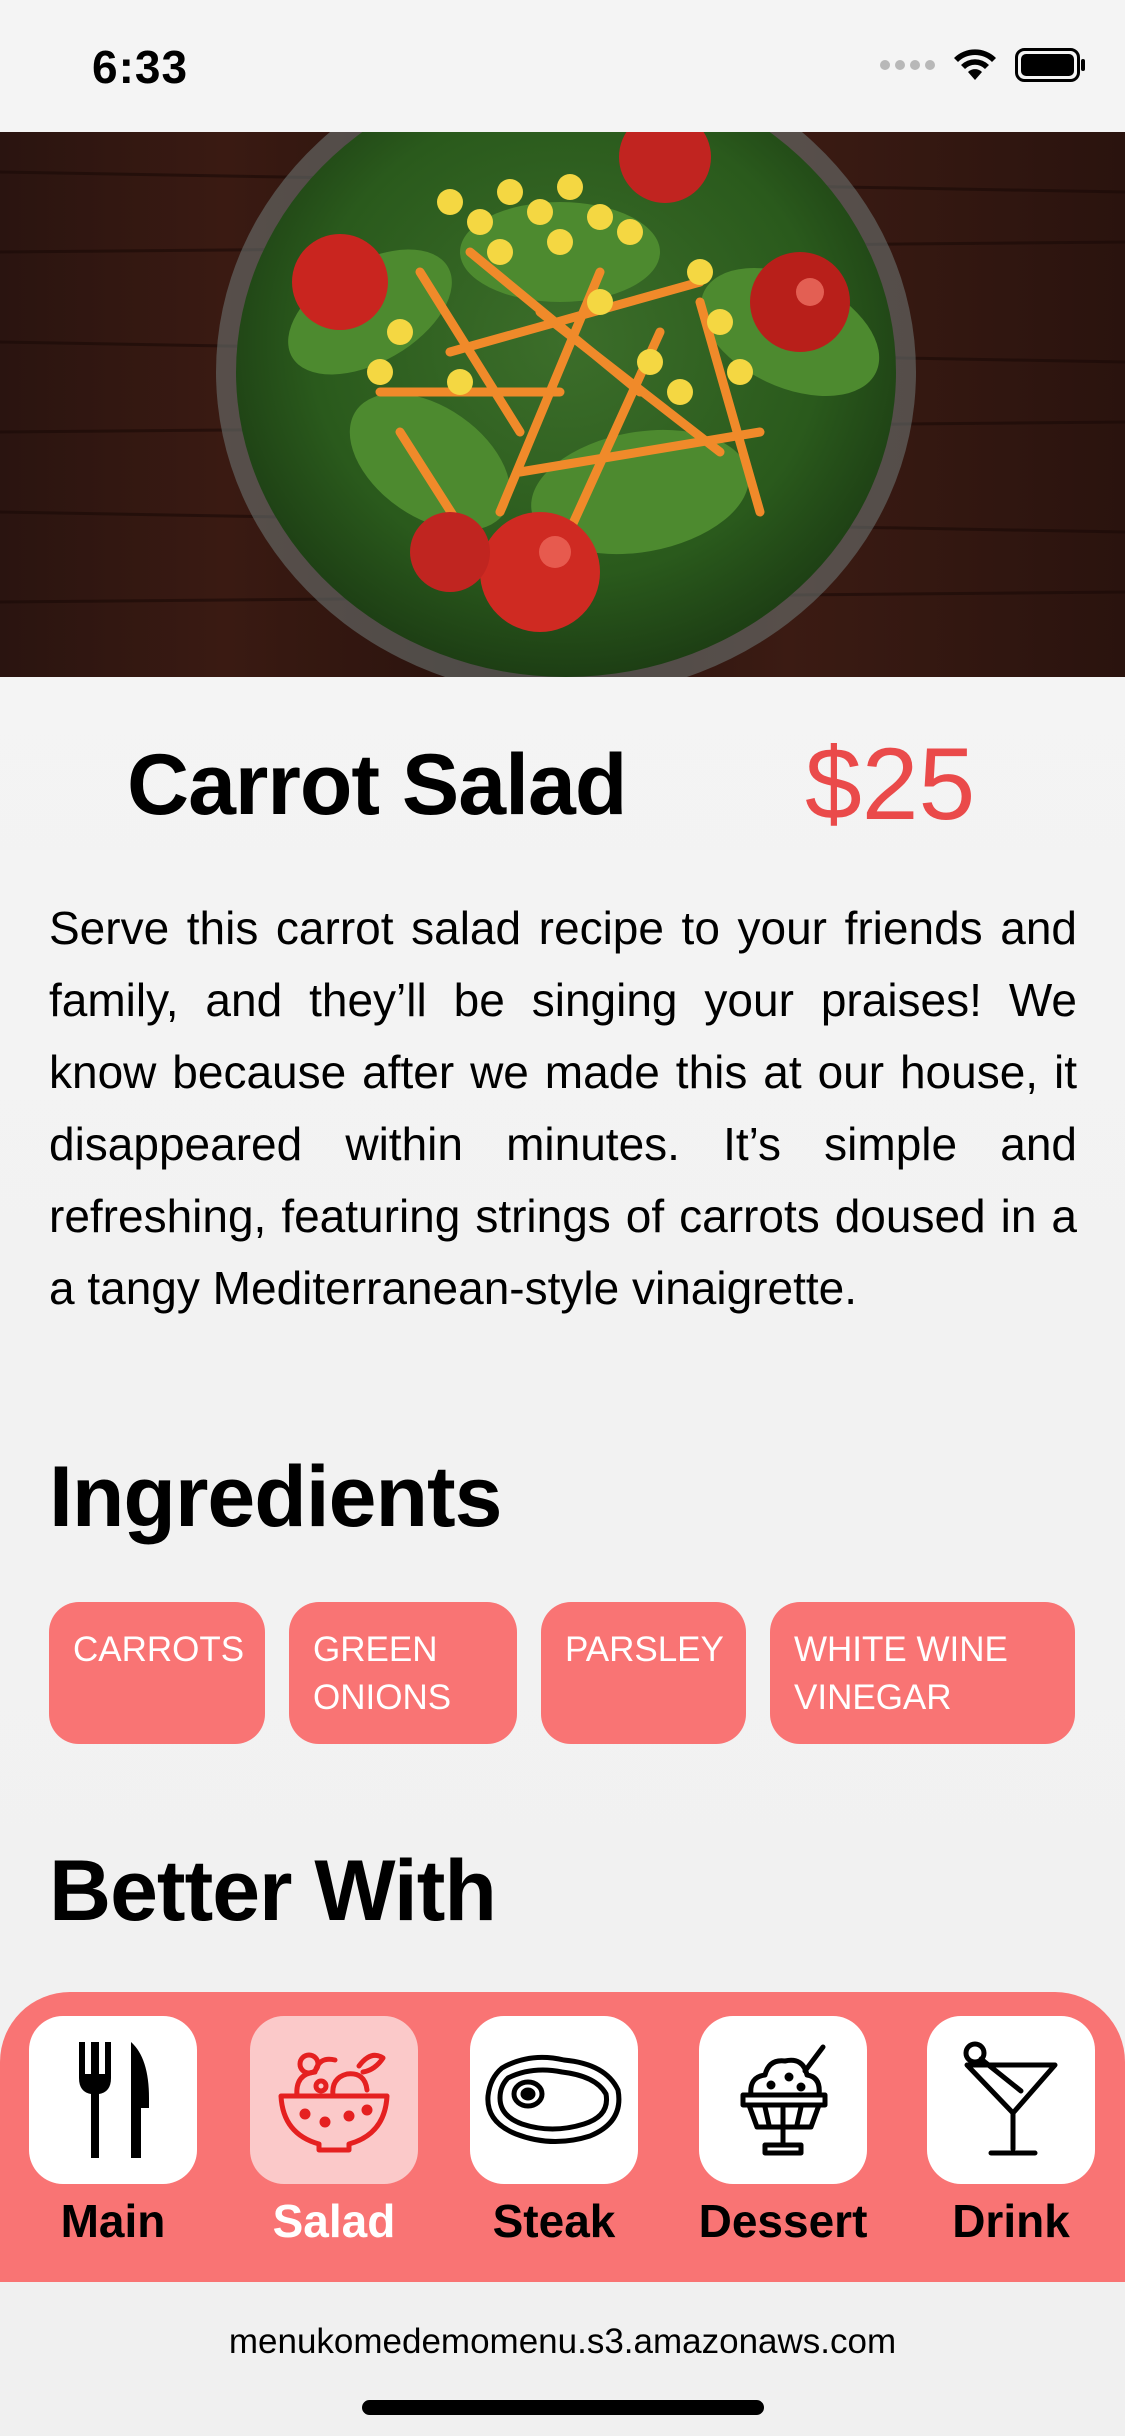  I want to click on nav-label: Salad, so click(334, 2221).